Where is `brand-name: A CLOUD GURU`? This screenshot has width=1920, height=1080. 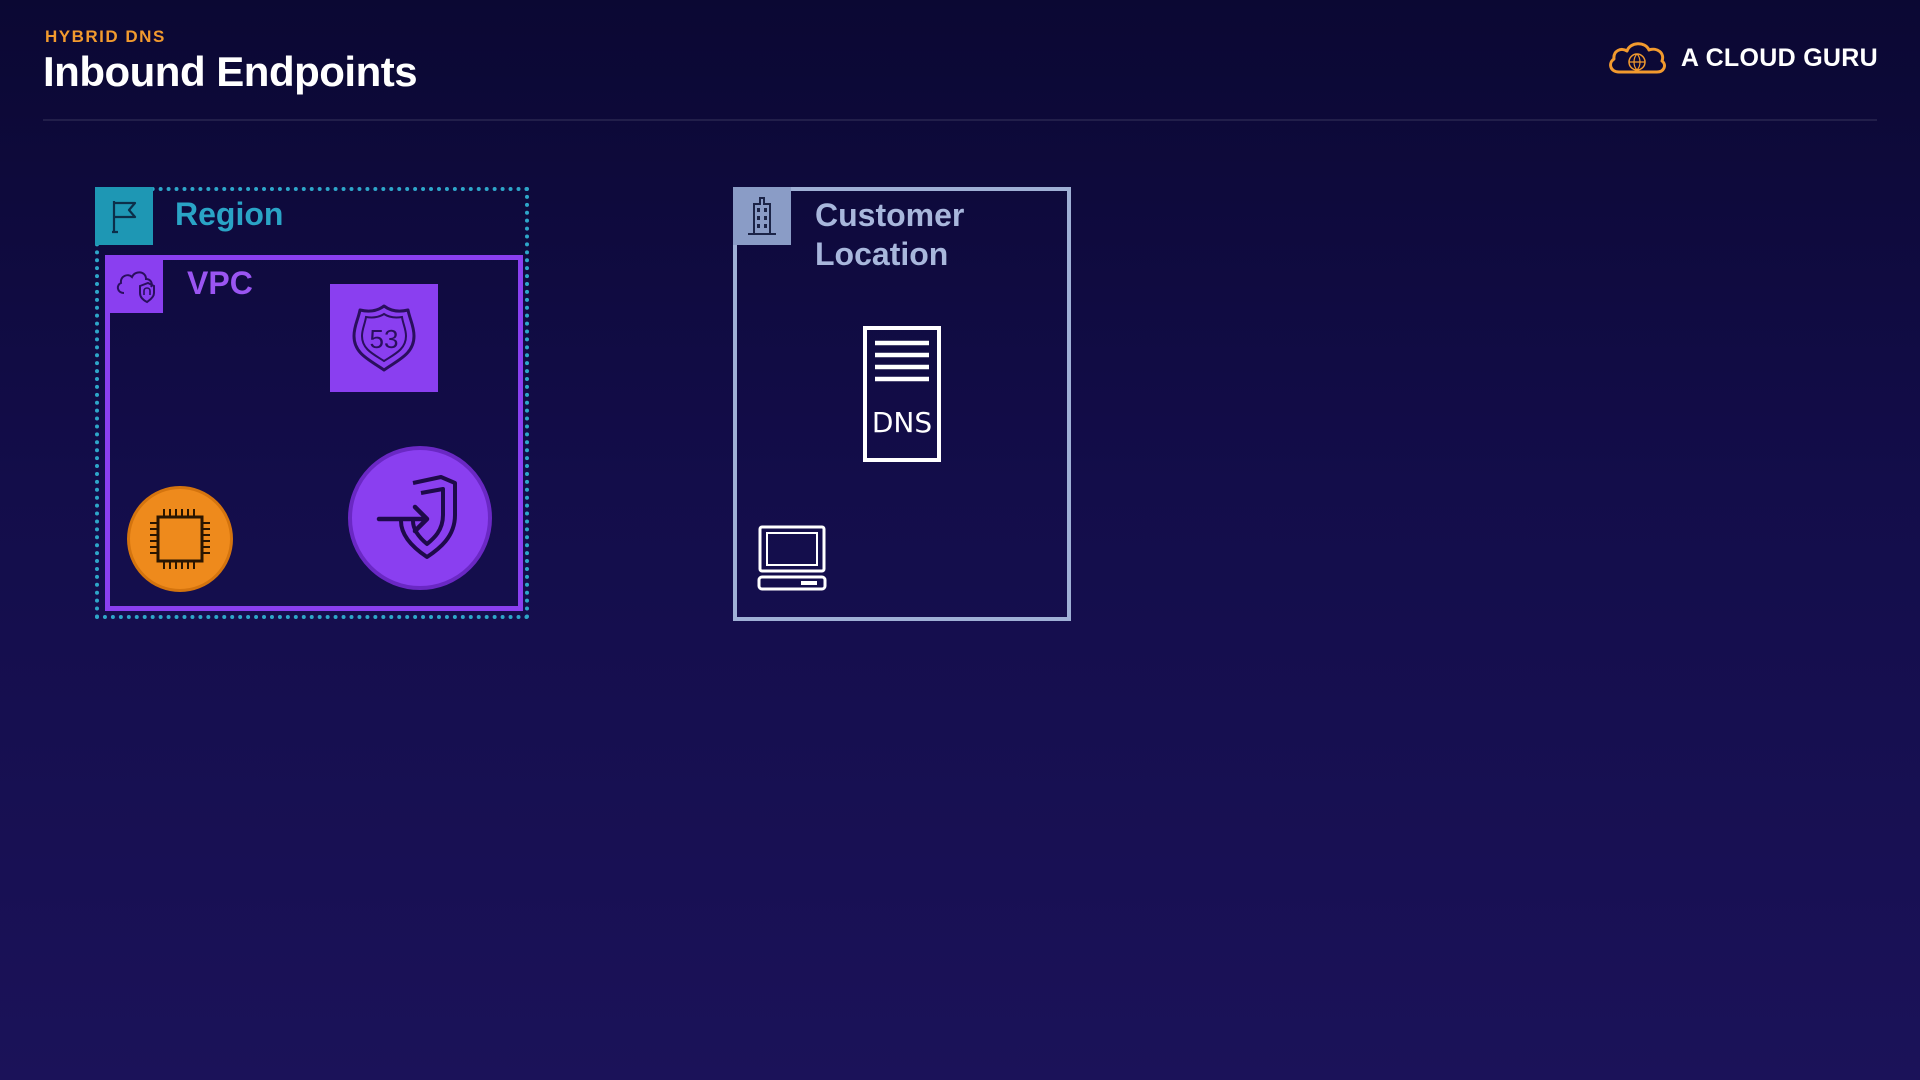 brand-name: A CLOUD GURU is located at coordinates (1779, 57).